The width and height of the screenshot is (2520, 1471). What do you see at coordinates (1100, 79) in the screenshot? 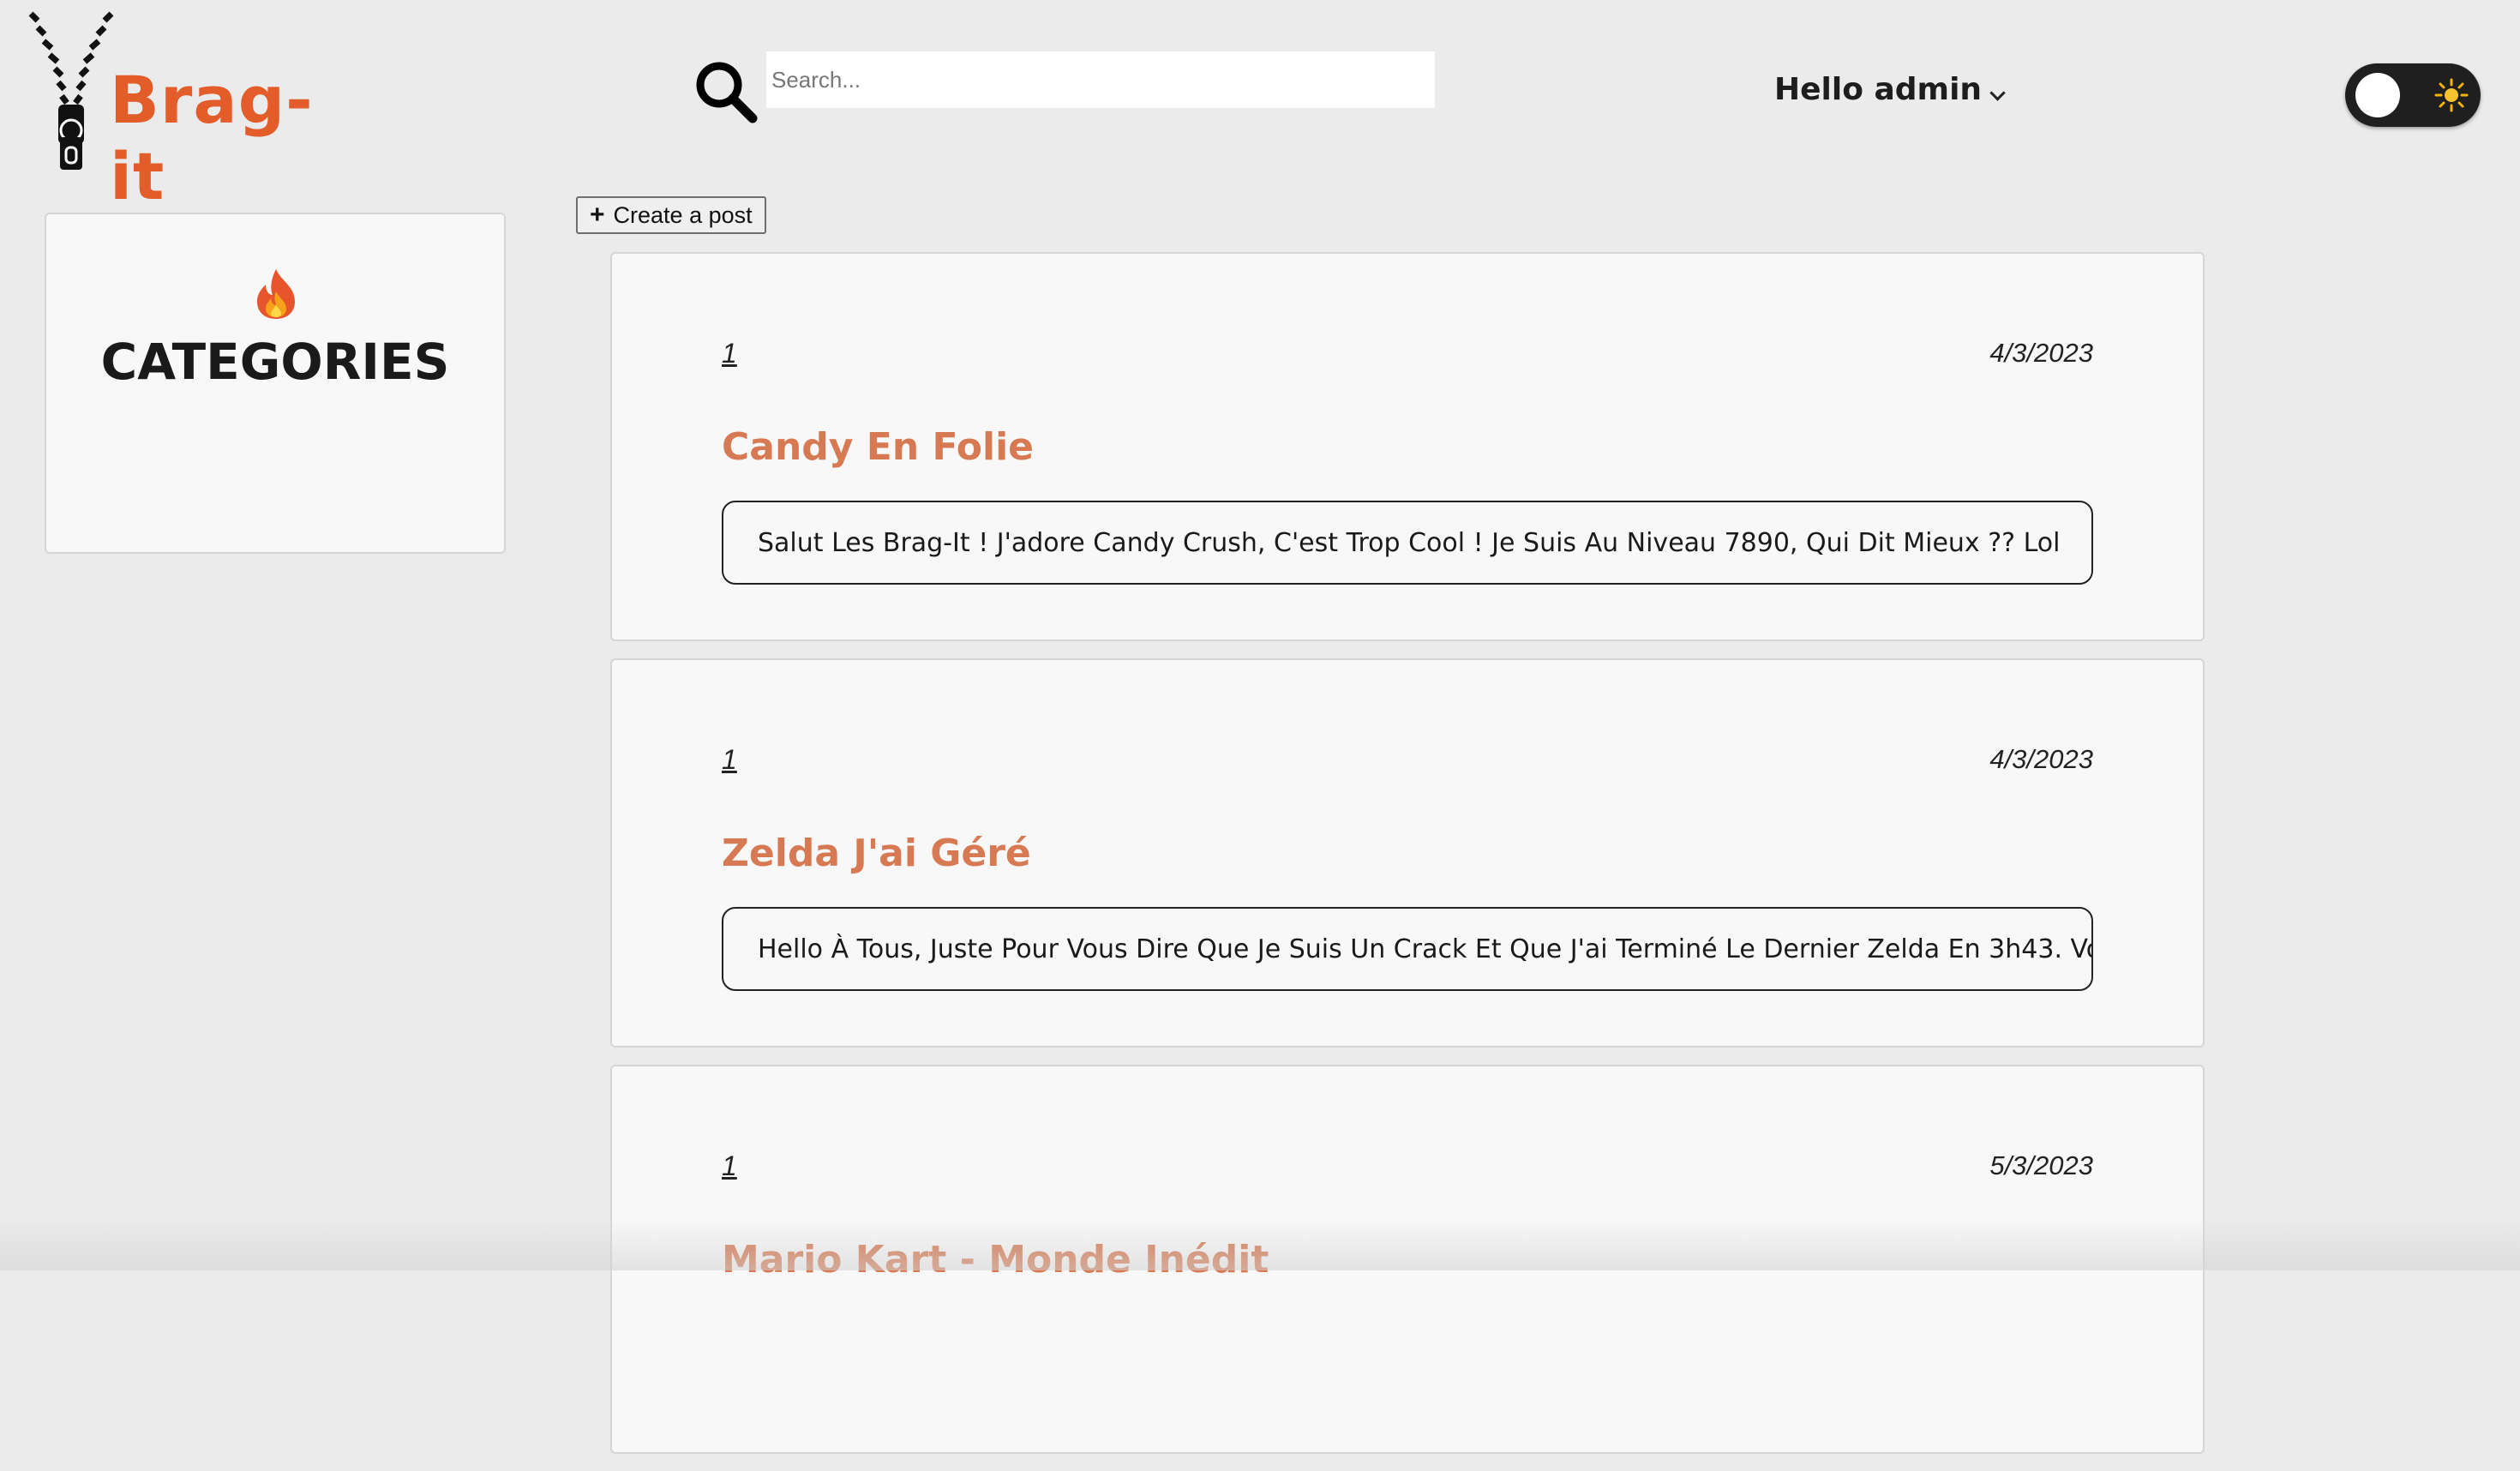
I see `search-input` at bounding box center [1100, 79].